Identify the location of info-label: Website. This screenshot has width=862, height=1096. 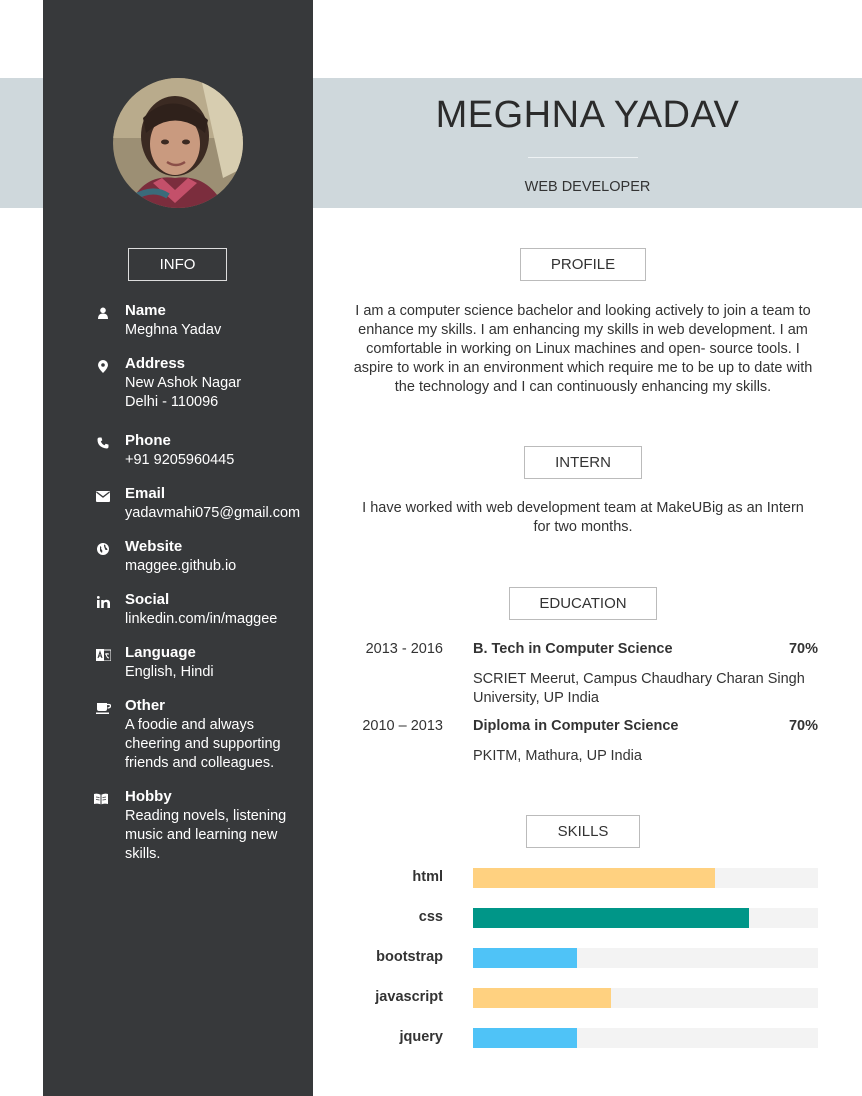
(154, 546).